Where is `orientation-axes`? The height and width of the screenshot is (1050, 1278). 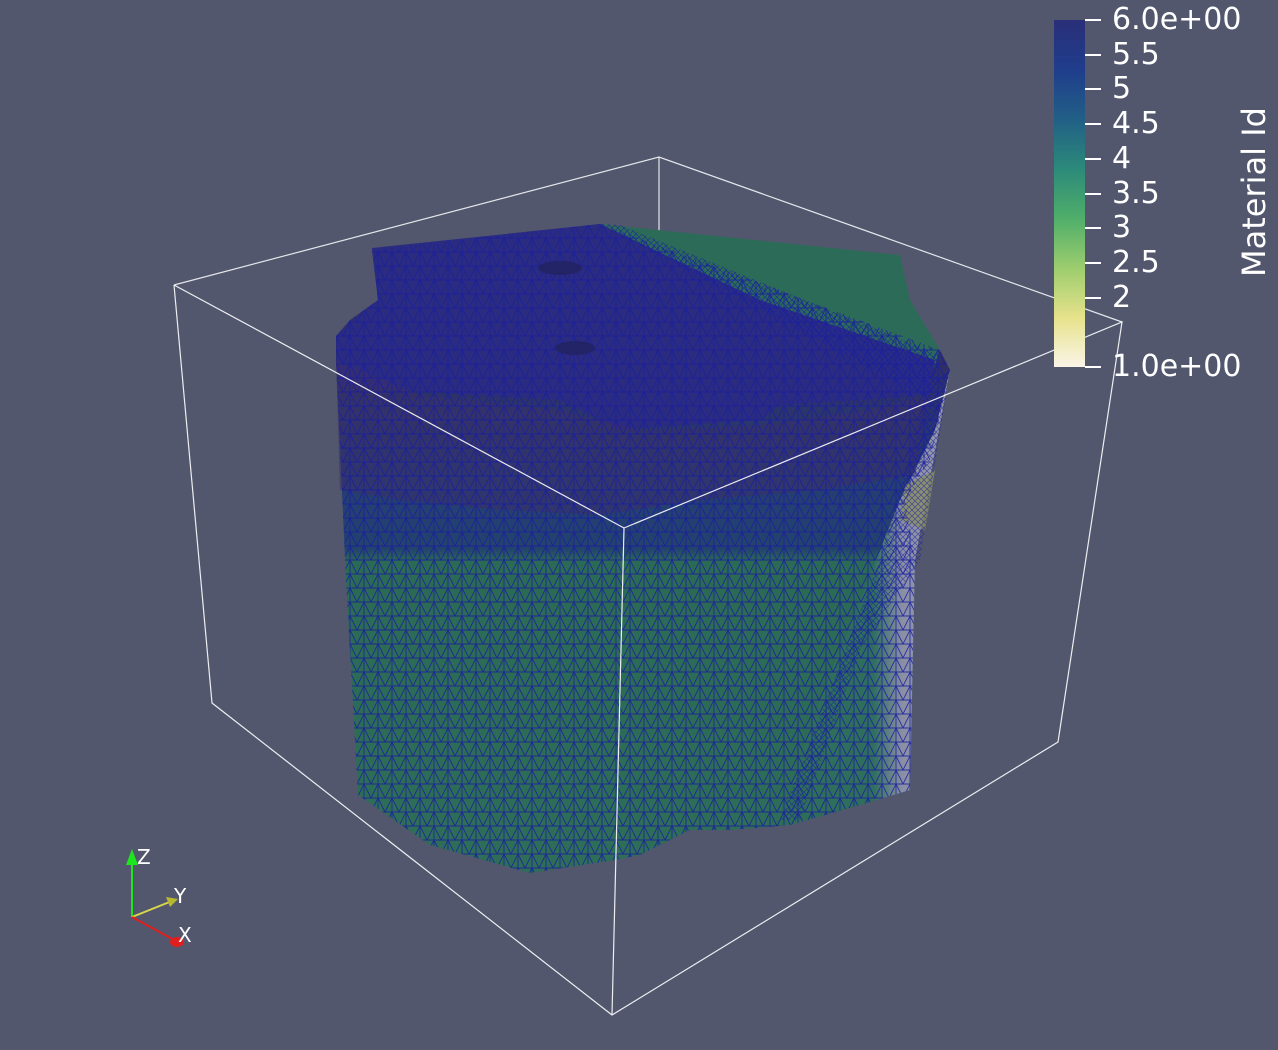
orientation-axes is located at coordinates (165, 900).